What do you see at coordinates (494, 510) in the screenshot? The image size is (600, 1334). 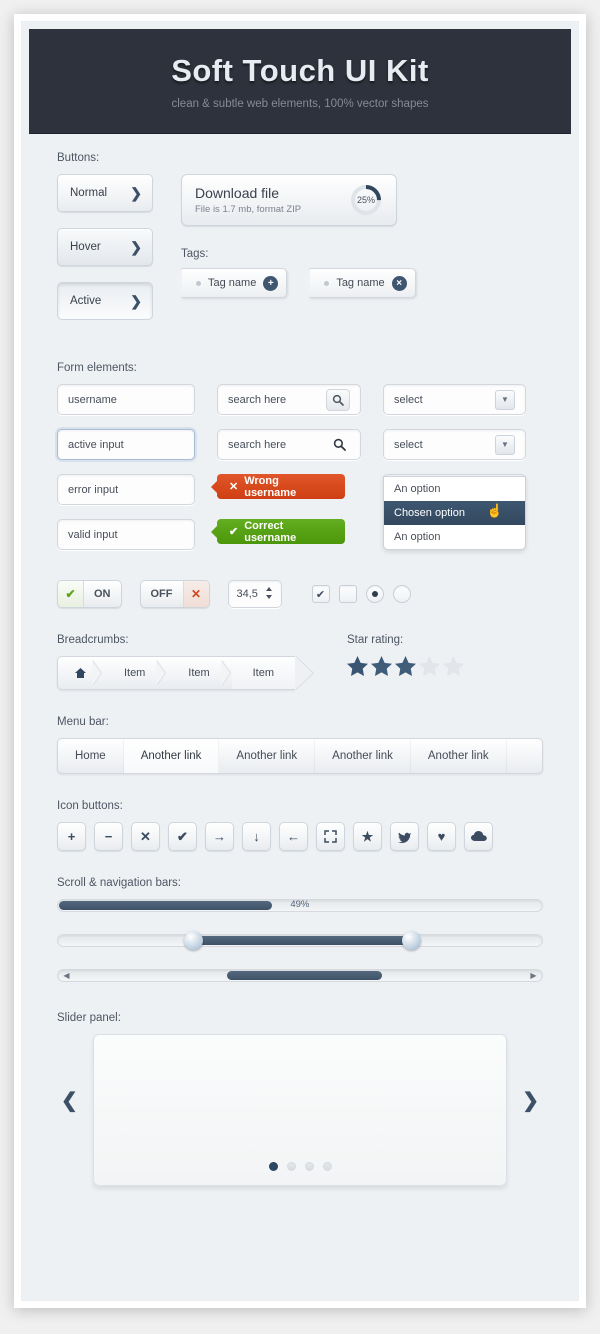 I see `hand-cursor-icon: ☝` at bounding box center [494, 510].